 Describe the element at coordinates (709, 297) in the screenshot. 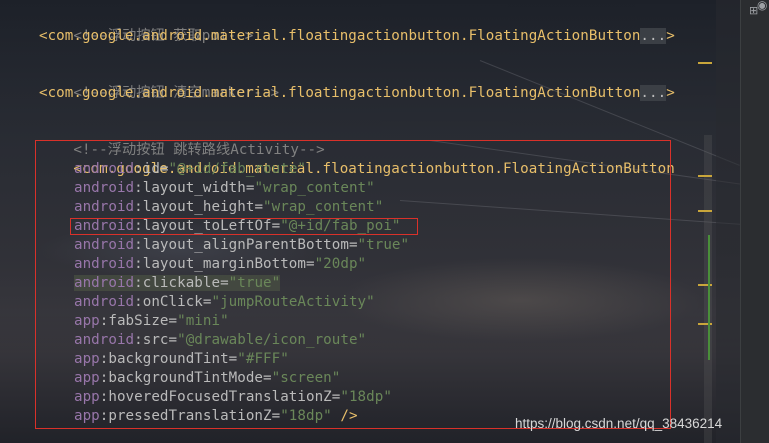

I see `vcs-change-bar` at that location.